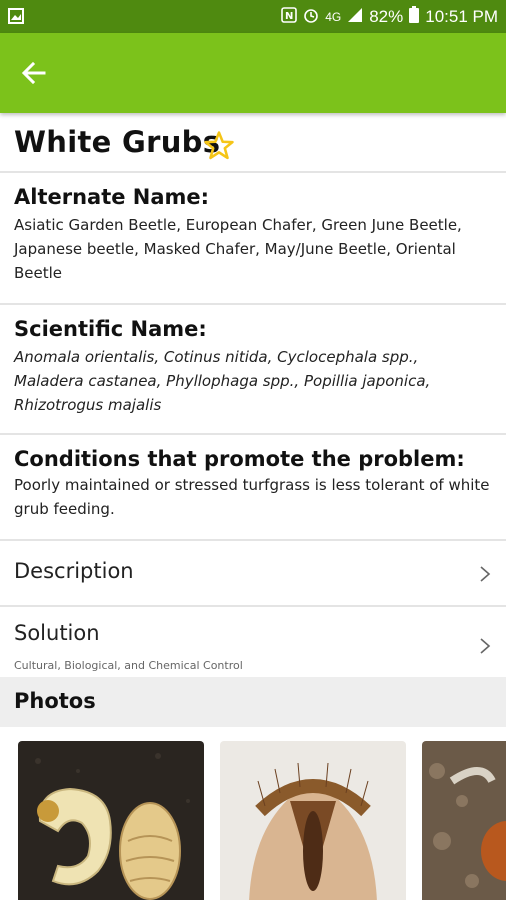 The height and width of the screenshot is (900, 506). I want to click on photos-label: Photos, so click(55, 701).